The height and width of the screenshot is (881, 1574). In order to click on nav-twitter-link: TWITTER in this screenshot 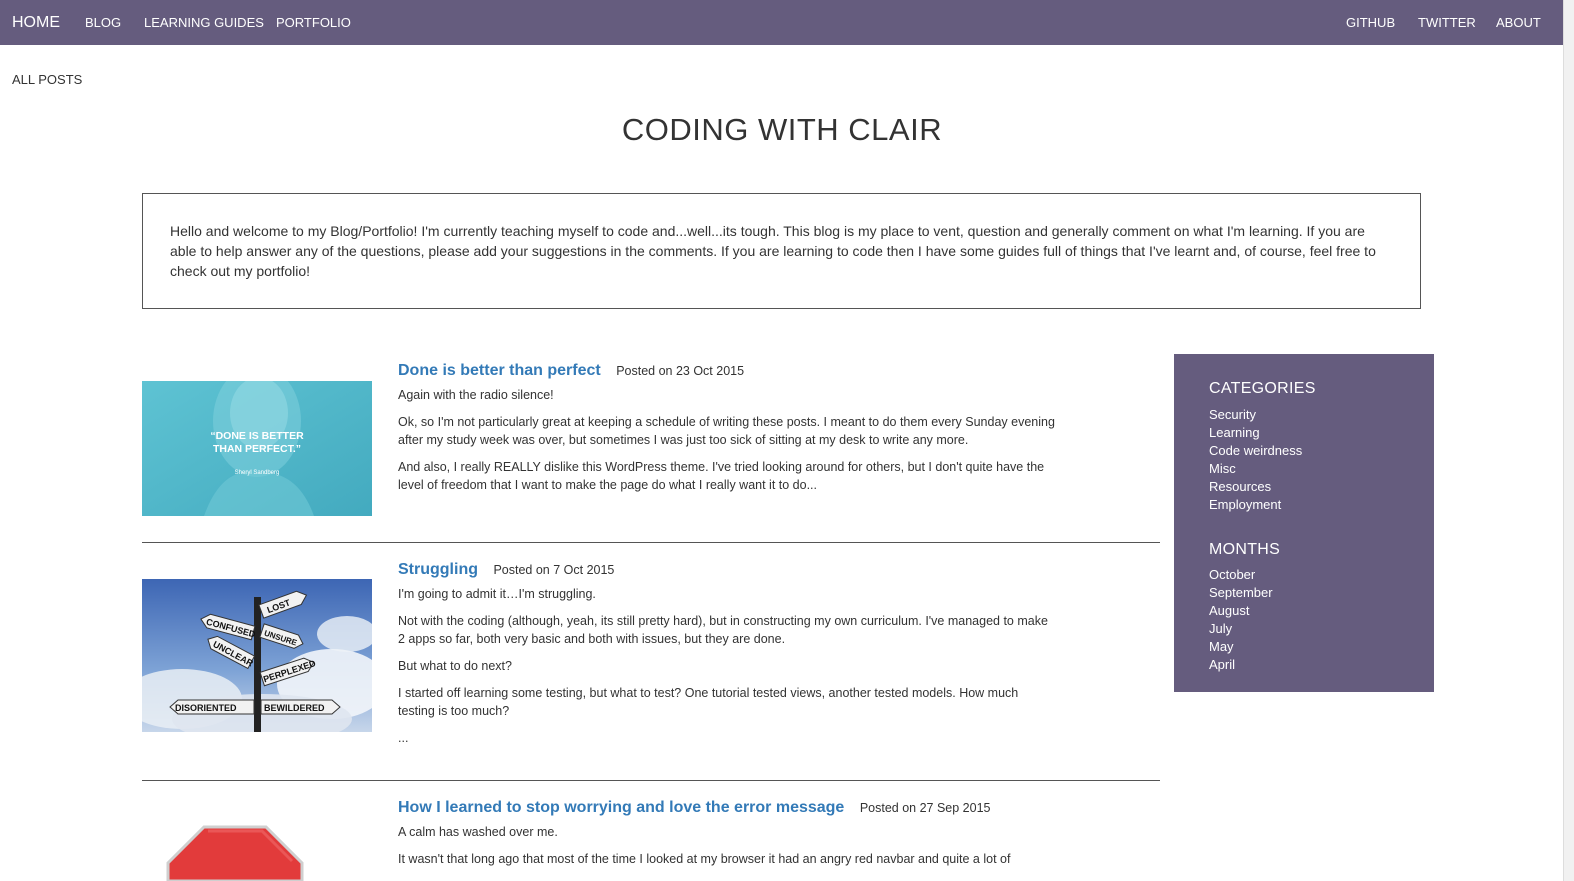, I will do `click(1447, 22)`.